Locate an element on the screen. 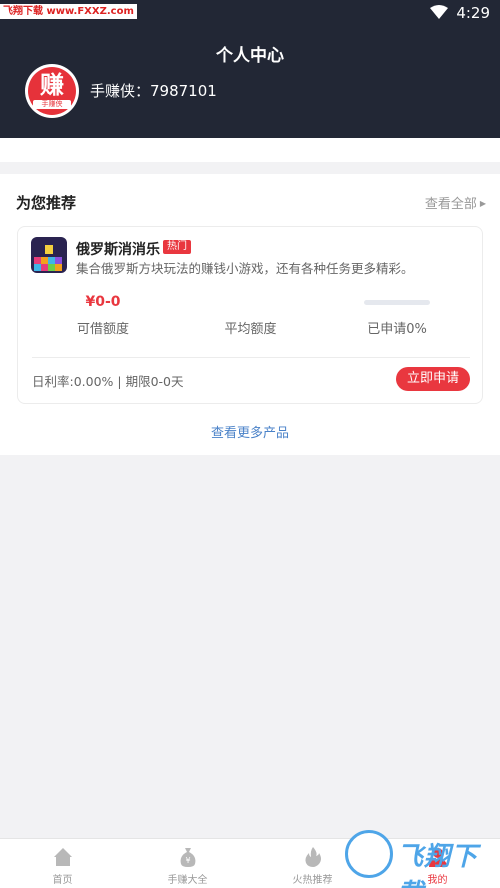 This screenshot has width=500, height=888. nav-label: 首页 is located at coordinates (62, 880).